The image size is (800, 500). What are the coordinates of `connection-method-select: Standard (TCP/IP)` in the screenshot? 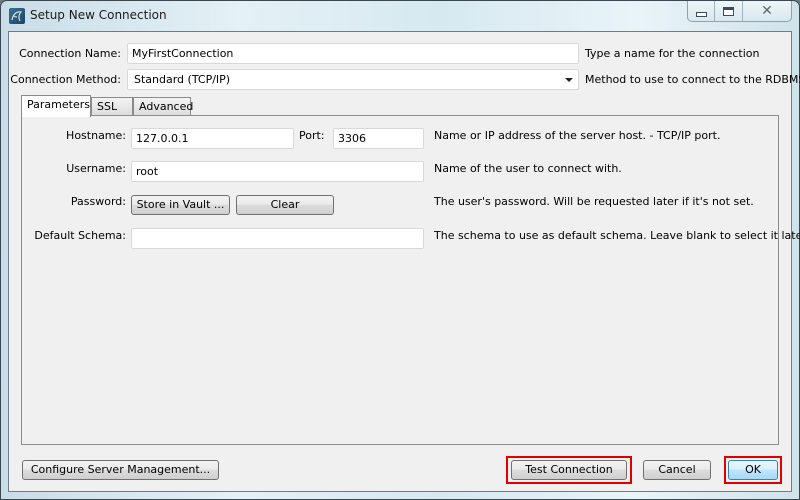 It's located at (353, 79).